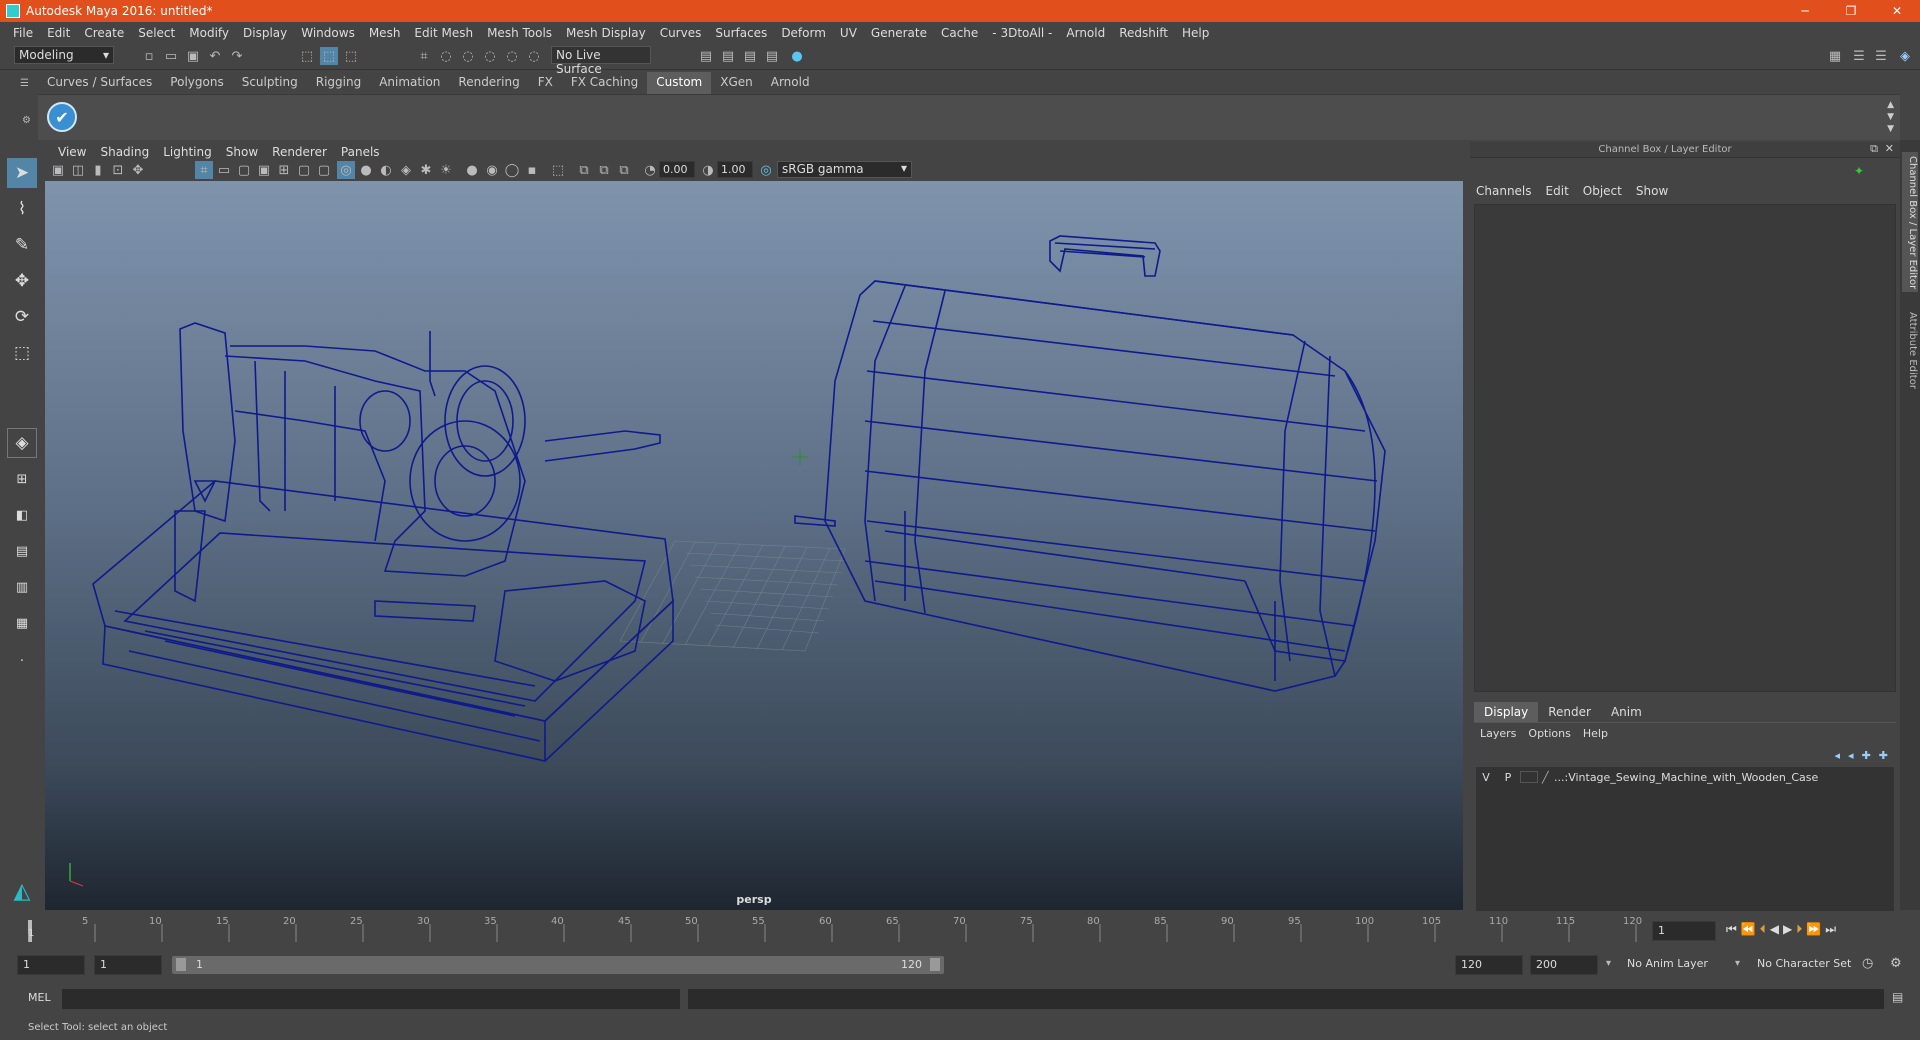 Image resolution: width=1920 pixels, height=1040 pixels. I want to click on new-layer-selected-icon: ✚, so click(1883, 755).